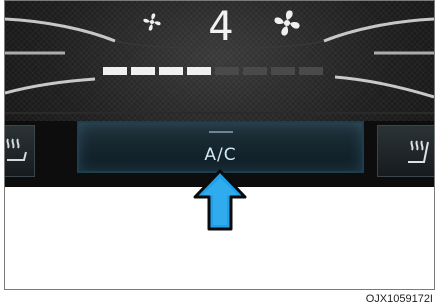 The width and height of the screenshot is (439, 307). I want to click on figure-code: OJX1059172I, so click(399, 299).